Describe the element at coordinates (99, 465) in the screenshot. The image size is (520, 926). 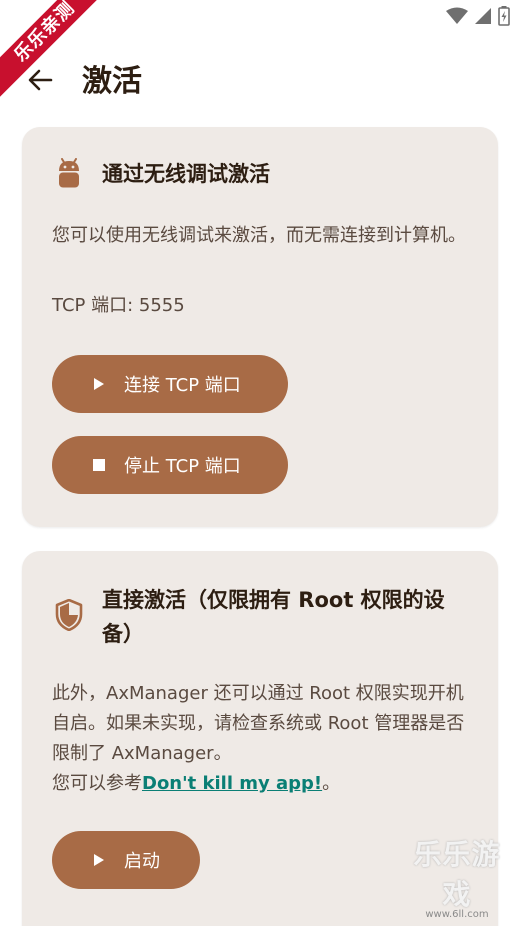
I see `stop-icon` at that location.